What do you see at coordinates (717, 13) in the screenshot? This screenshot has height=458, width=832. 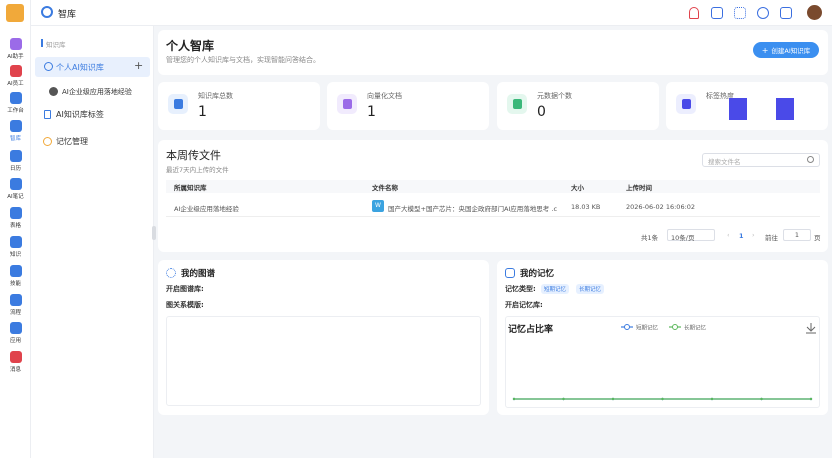 I see `robot-icon` at bounding box center [717, 13].